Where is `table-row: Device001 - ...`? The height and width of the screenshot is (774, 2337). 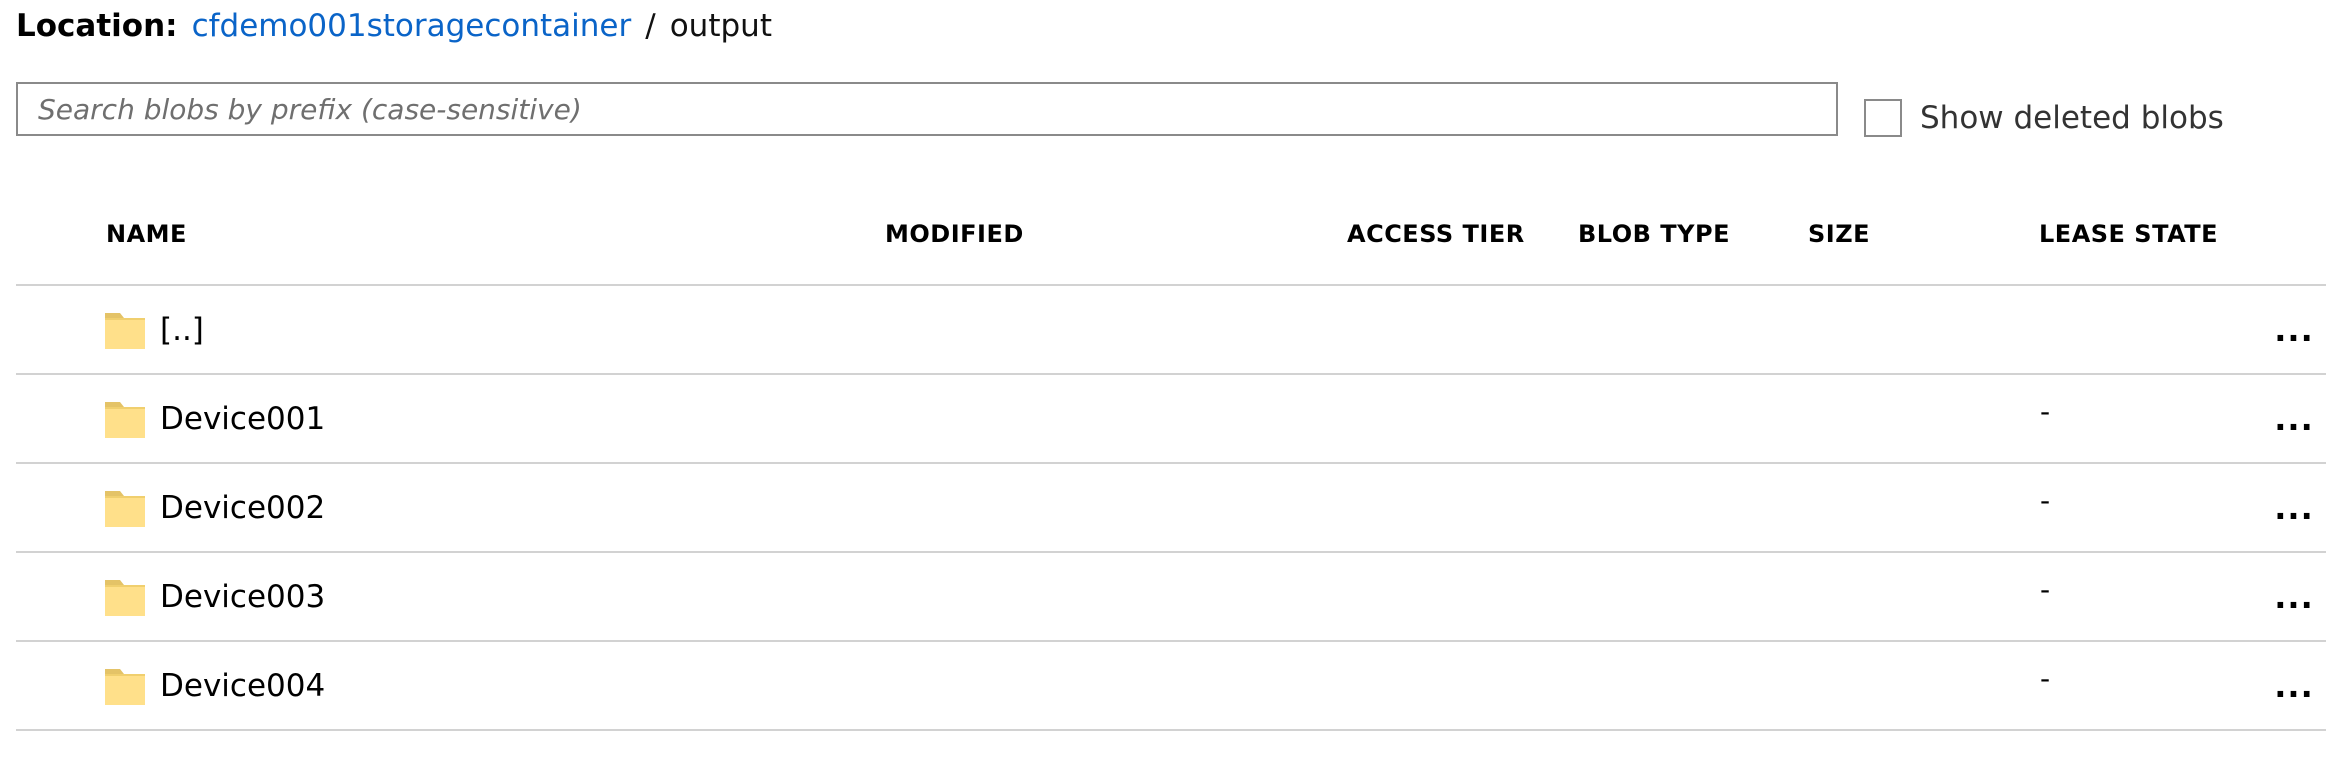 table-row: Device001 - ... is located at coordinates (1171, 419).